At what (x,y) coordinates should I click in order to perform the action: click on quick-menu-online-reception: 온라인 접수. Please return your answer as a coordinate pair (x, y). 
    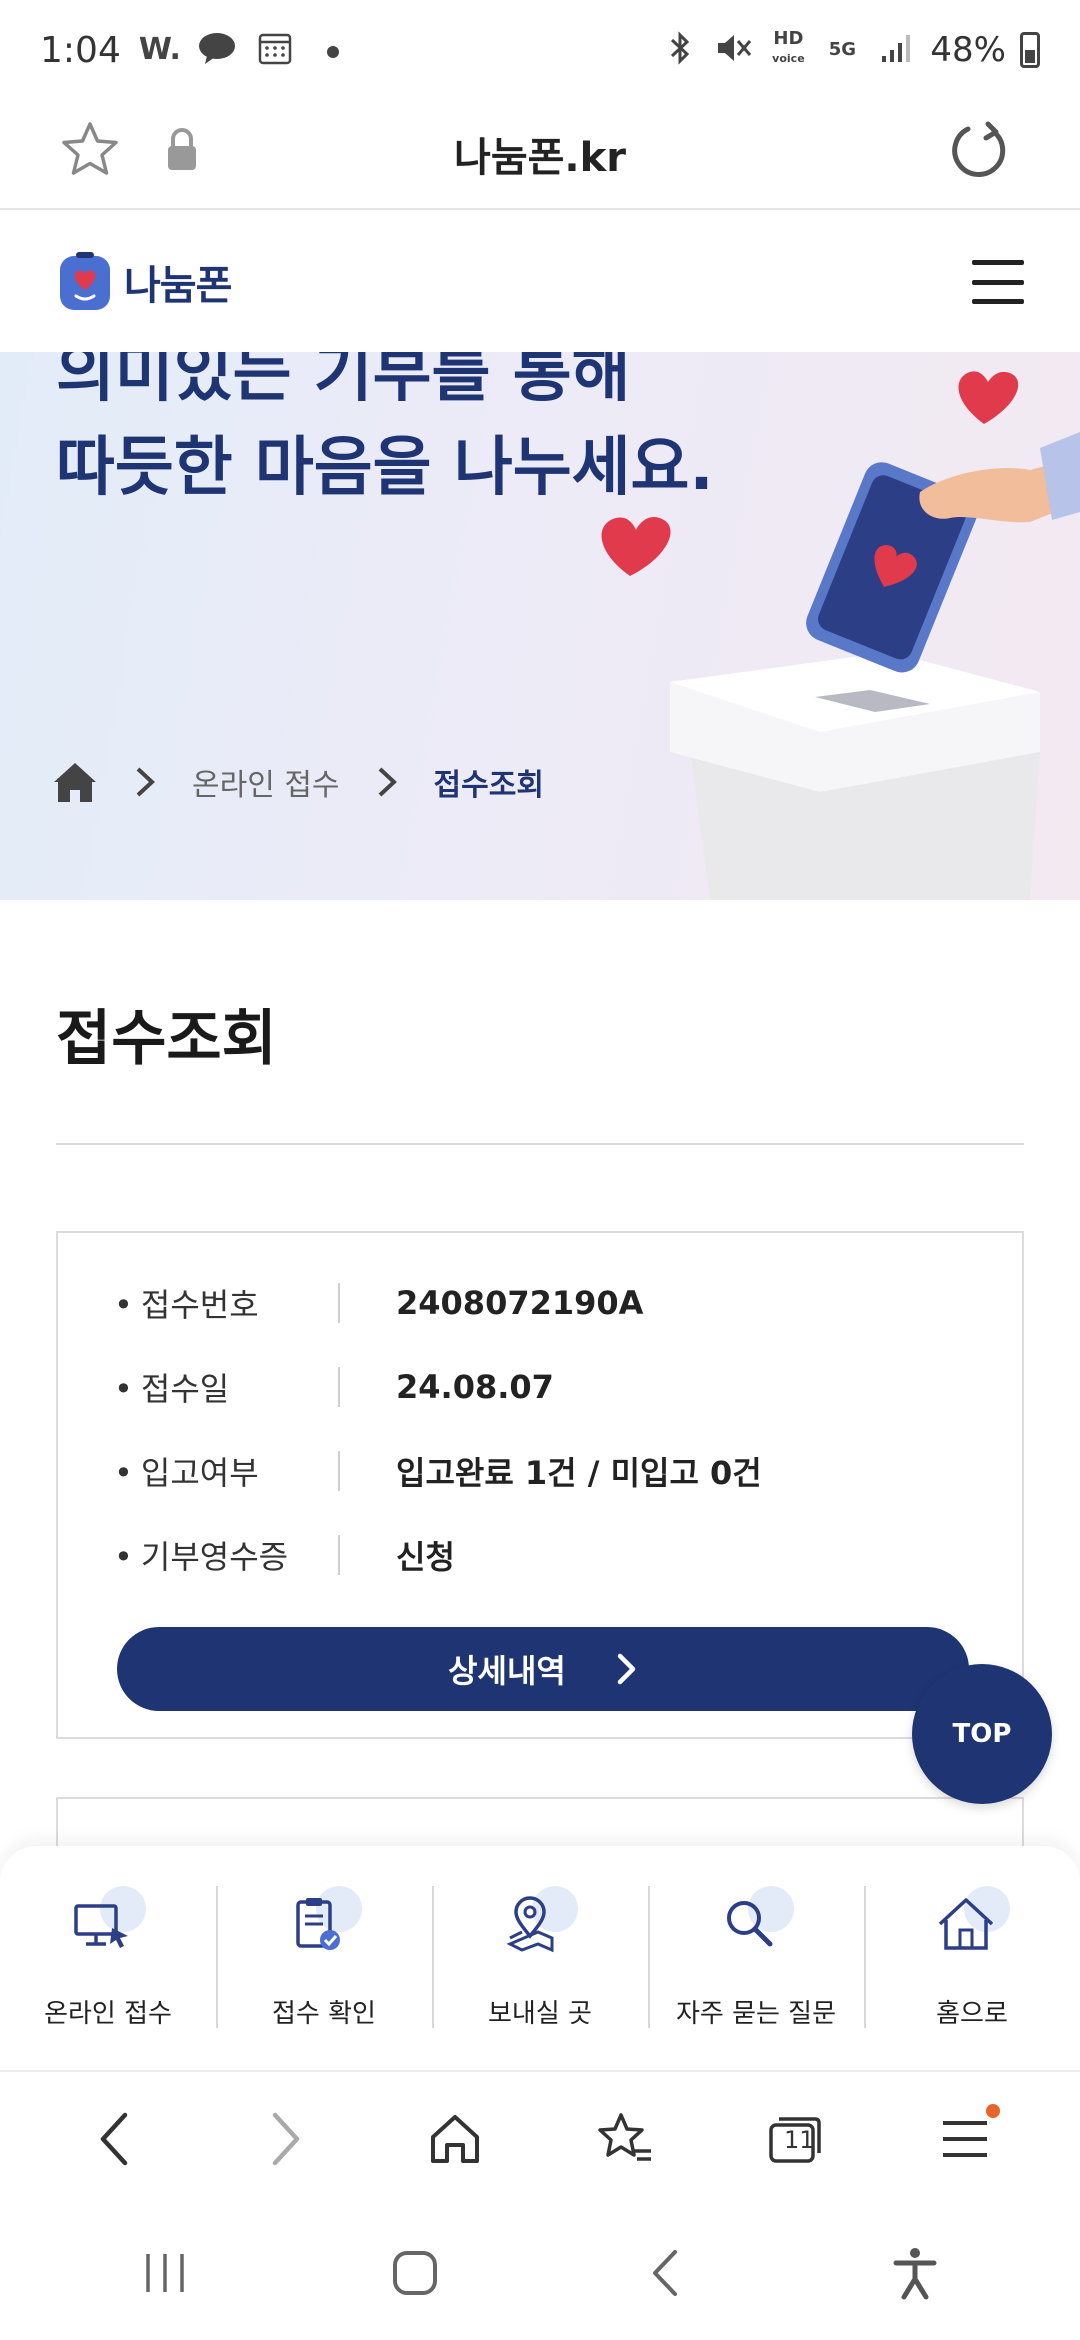
    Looking at the image, I should click on (108, 1958).